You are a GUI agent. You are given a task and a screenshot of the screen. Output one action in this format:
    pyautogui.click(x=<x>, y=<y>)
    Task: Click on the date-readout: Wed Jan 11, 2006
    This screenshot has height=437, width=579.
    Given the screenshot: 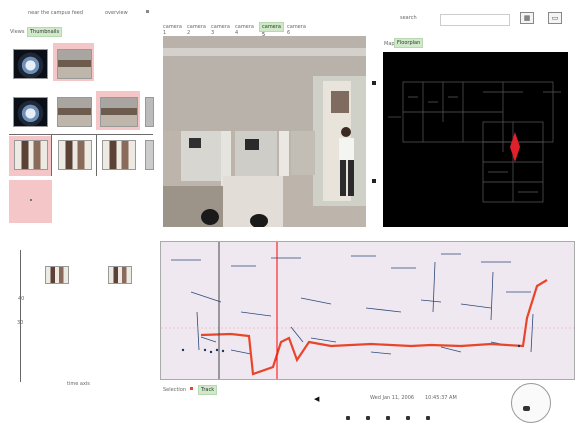 What is the action you would take?
    pyautogui.click(x=392, y=398)
    